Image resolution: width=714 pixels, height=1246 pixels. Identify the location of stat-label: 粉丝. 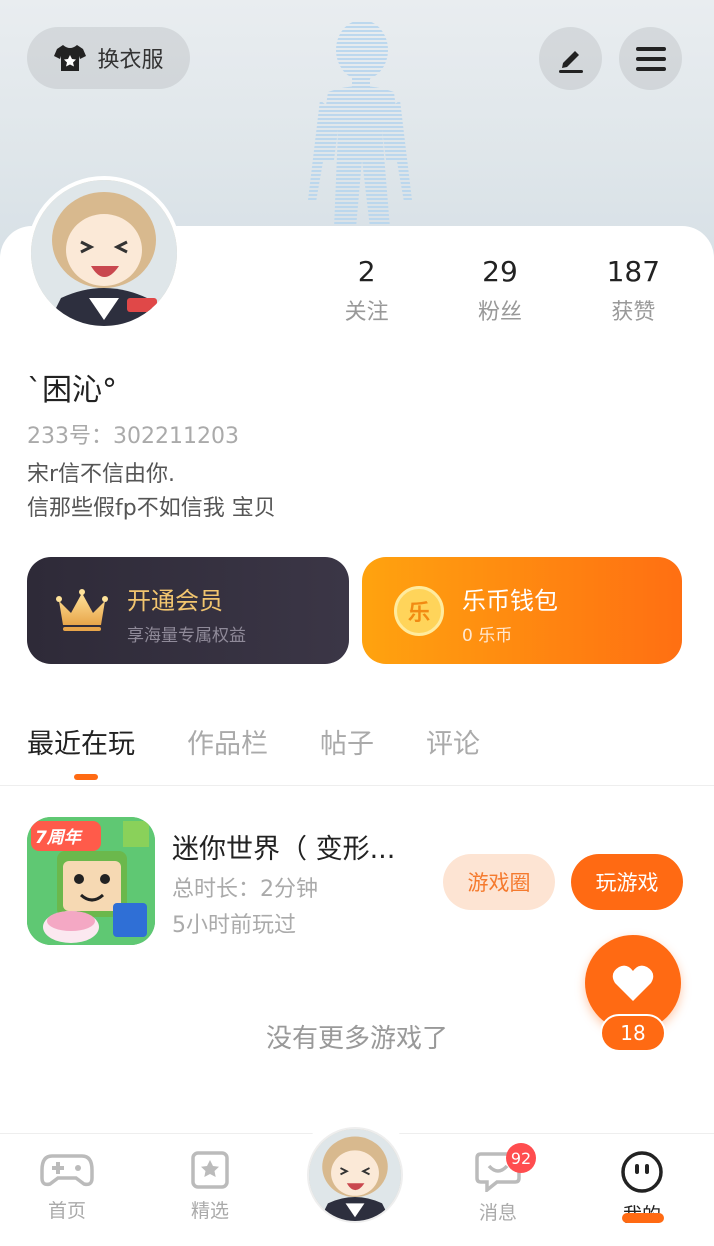
(499, 312).